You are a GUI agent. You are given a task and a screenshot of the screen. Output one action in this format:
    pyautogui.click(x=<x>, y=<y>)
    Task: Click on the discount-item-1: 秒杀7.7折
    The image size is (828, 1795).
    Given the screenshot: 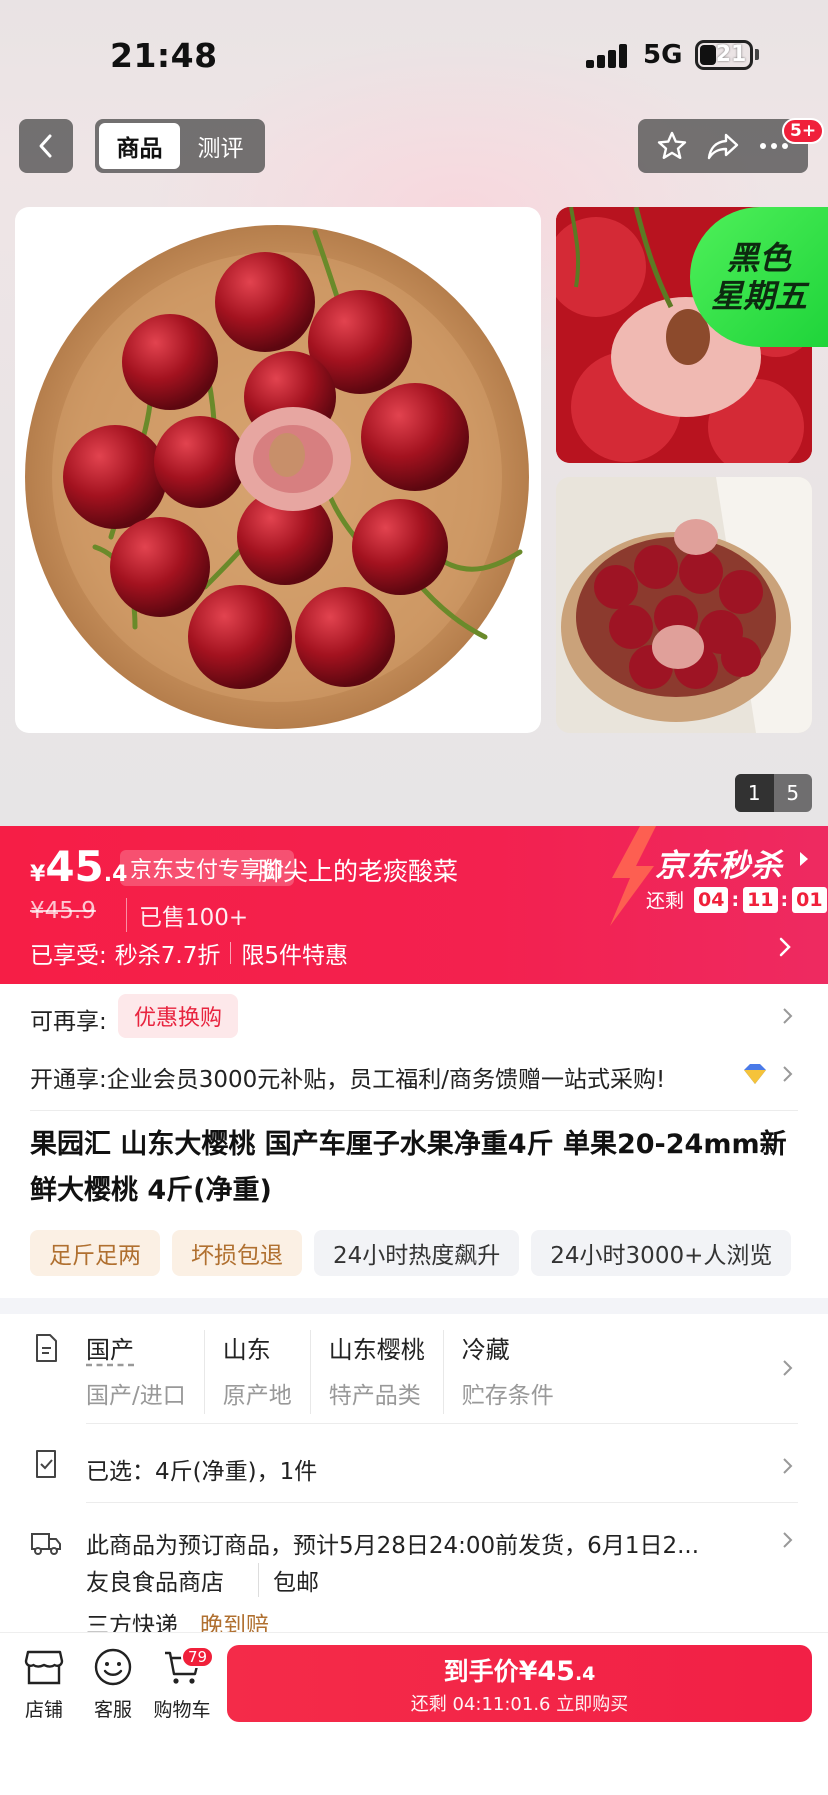 What is the action you would take?
    pyautogui.click(x=167, y=956)
    